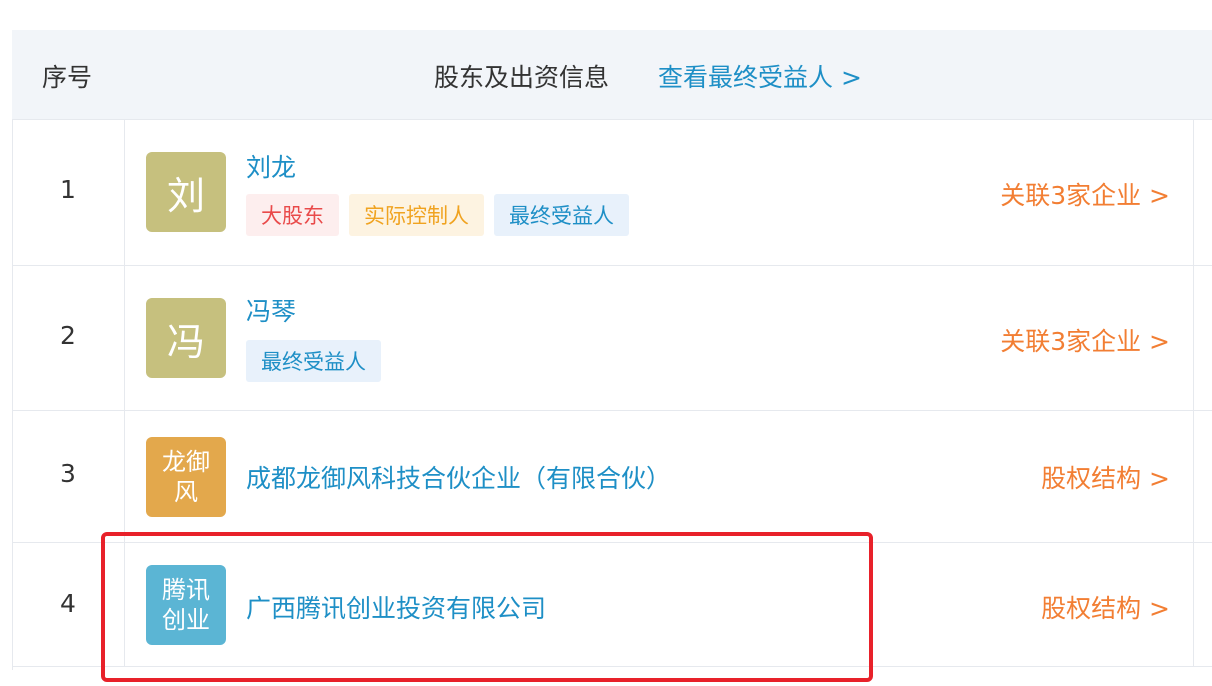 The height and width of the screenshot is (686, 1212). What do you see at coordinates (185, 195) in the screenshot?
I see `avatar-text: 刘` at bounding box center [185, 195].